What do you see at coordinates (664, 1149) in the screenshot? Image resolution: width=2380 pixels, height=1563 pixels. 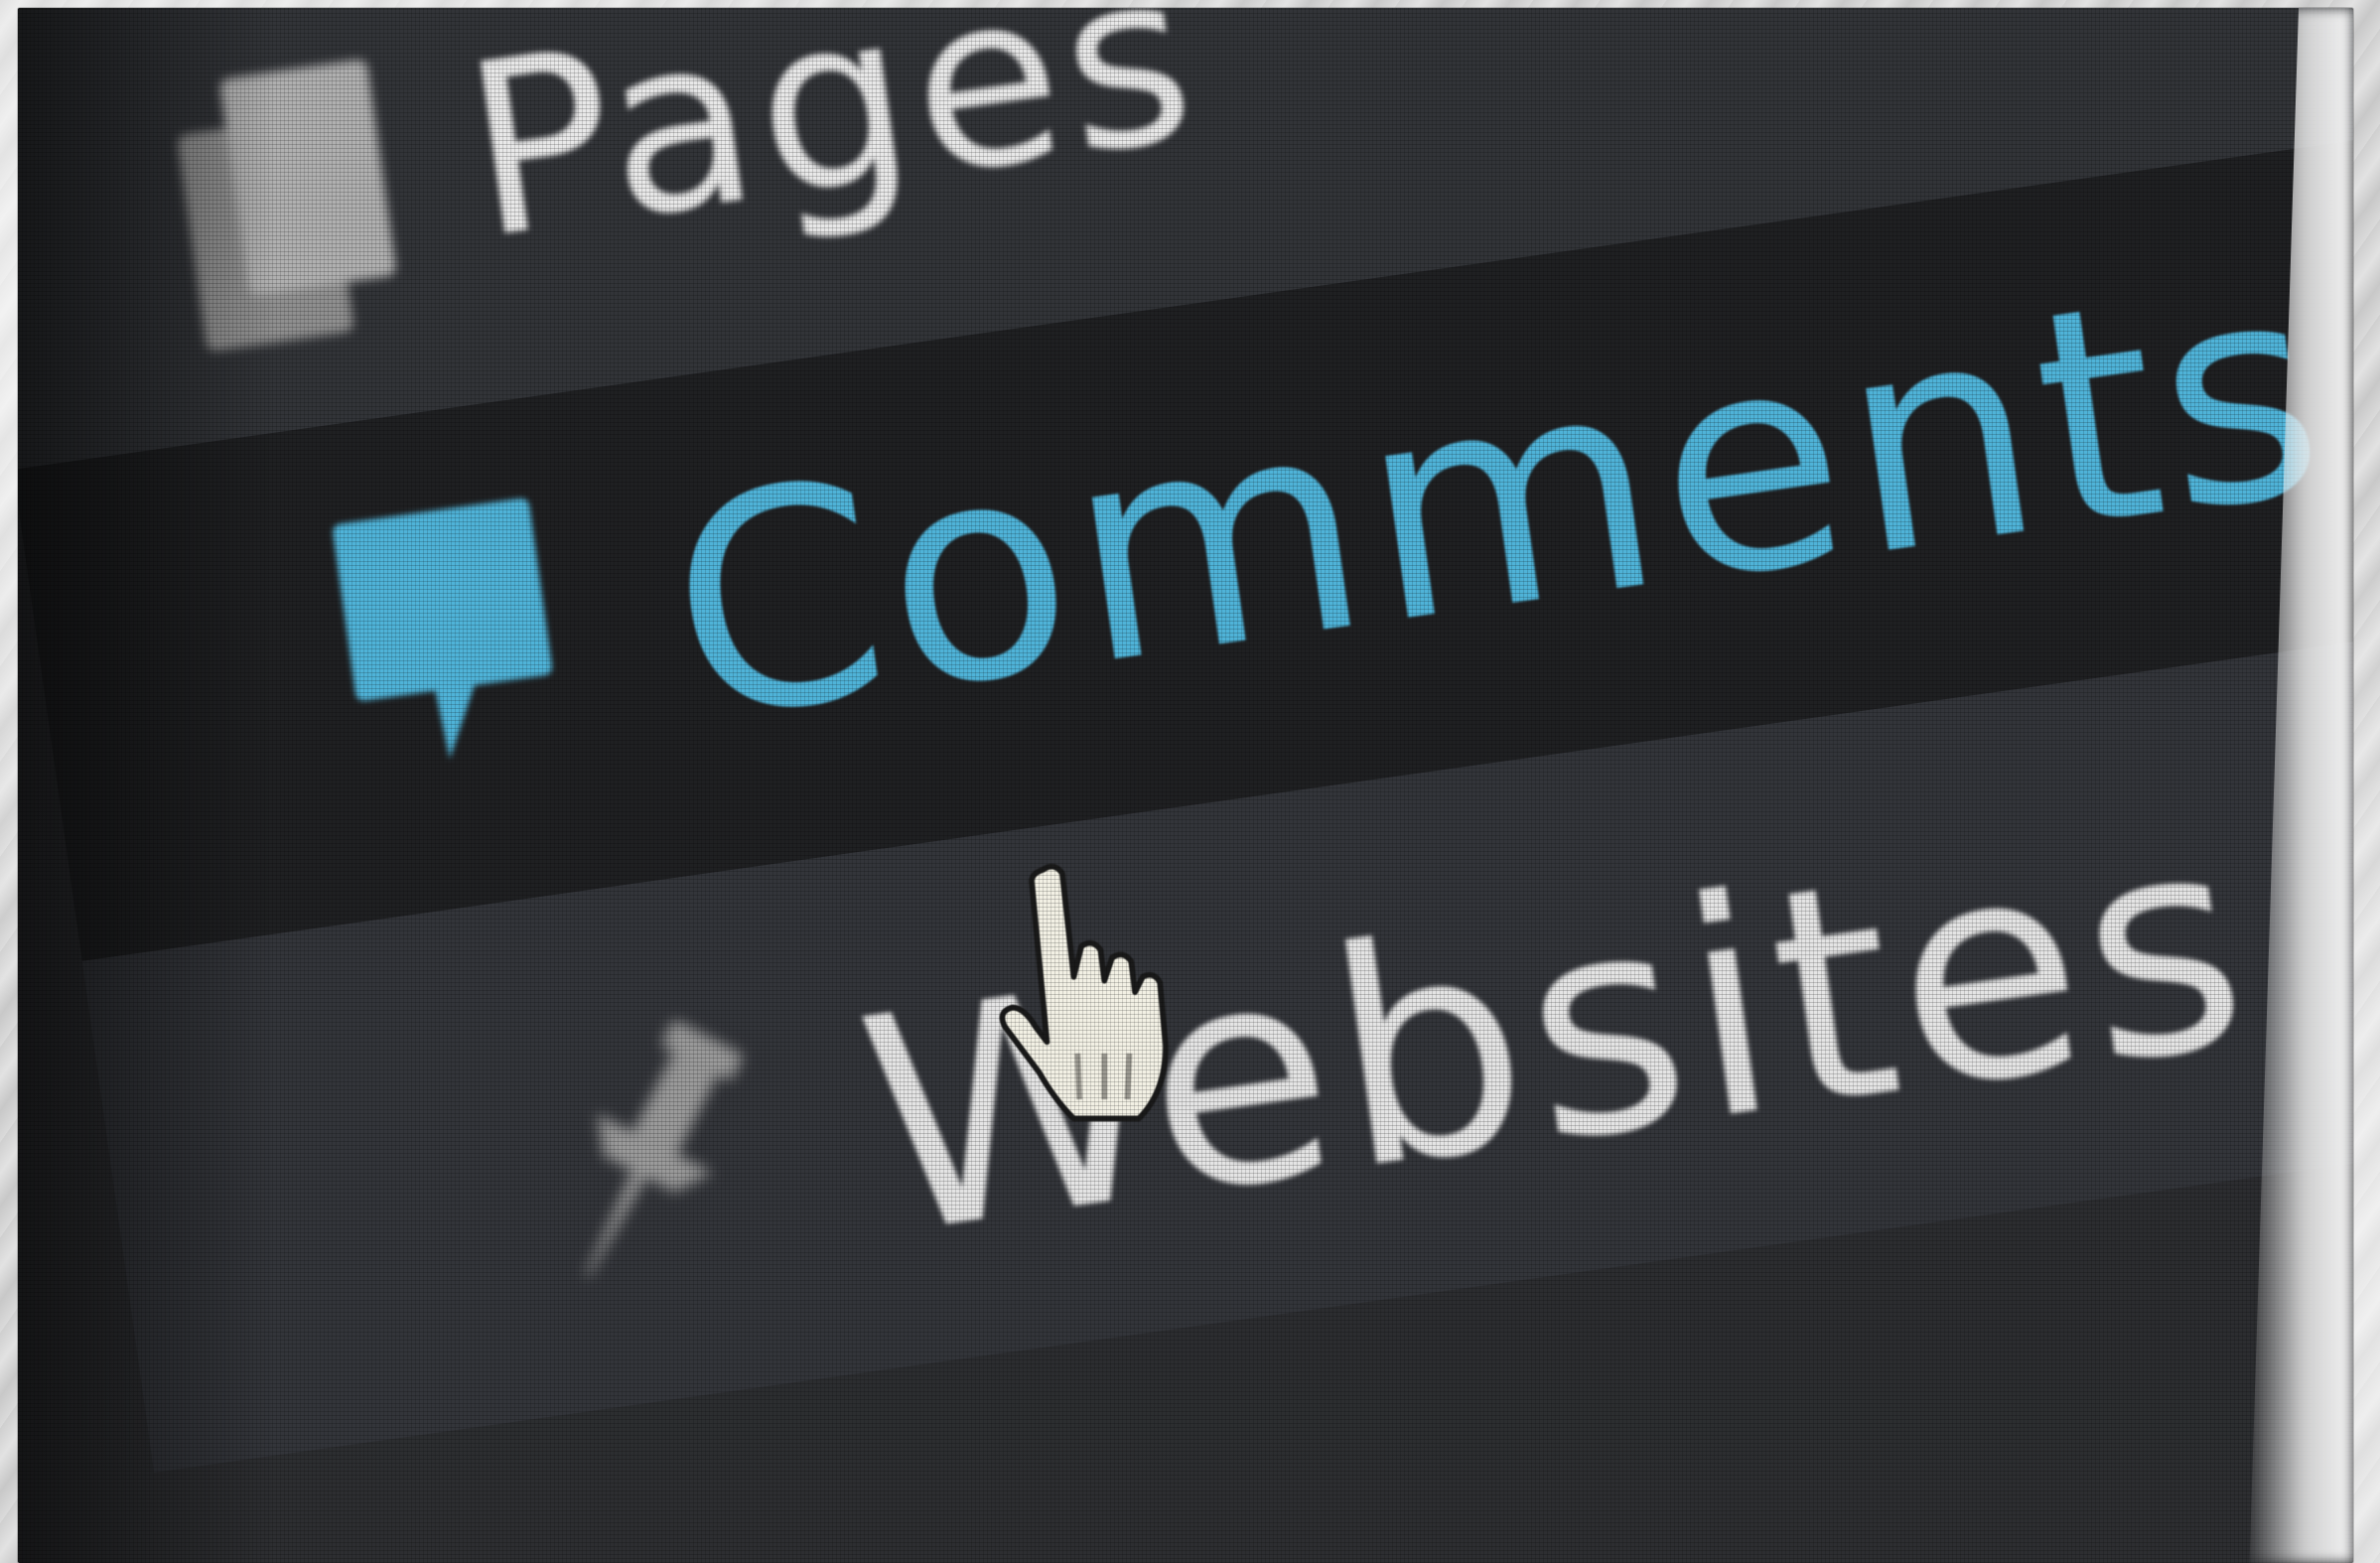 I see `pushpin-icon` at bounding box center [664, 1149].